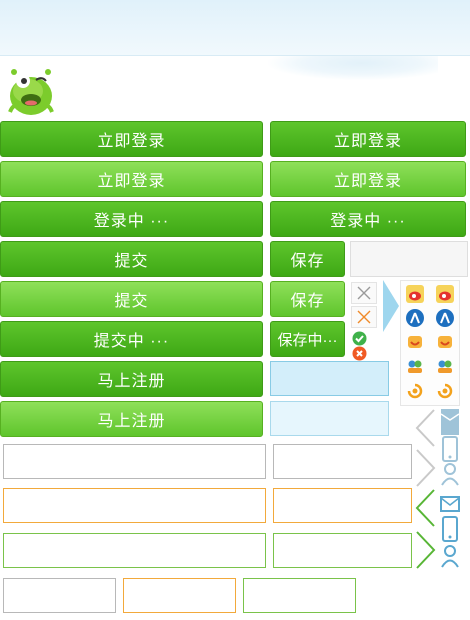  What do you see at coordinates (131, 219) in the screenshot?
I see `logging-in-button: 登录中 ···` at bounding box center [131, 219].